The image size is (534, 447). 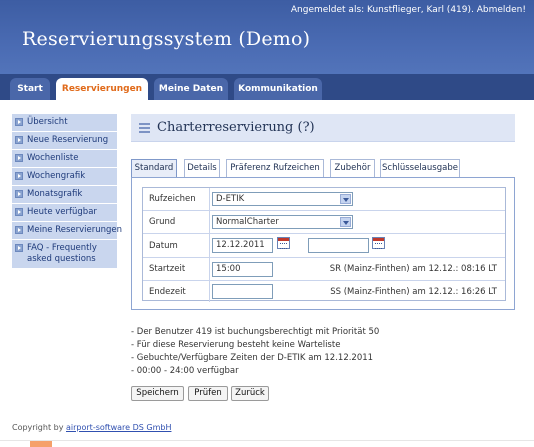 I want to click on form-row-datum: Datum 12.12.2011, so click(x=324, y=246).